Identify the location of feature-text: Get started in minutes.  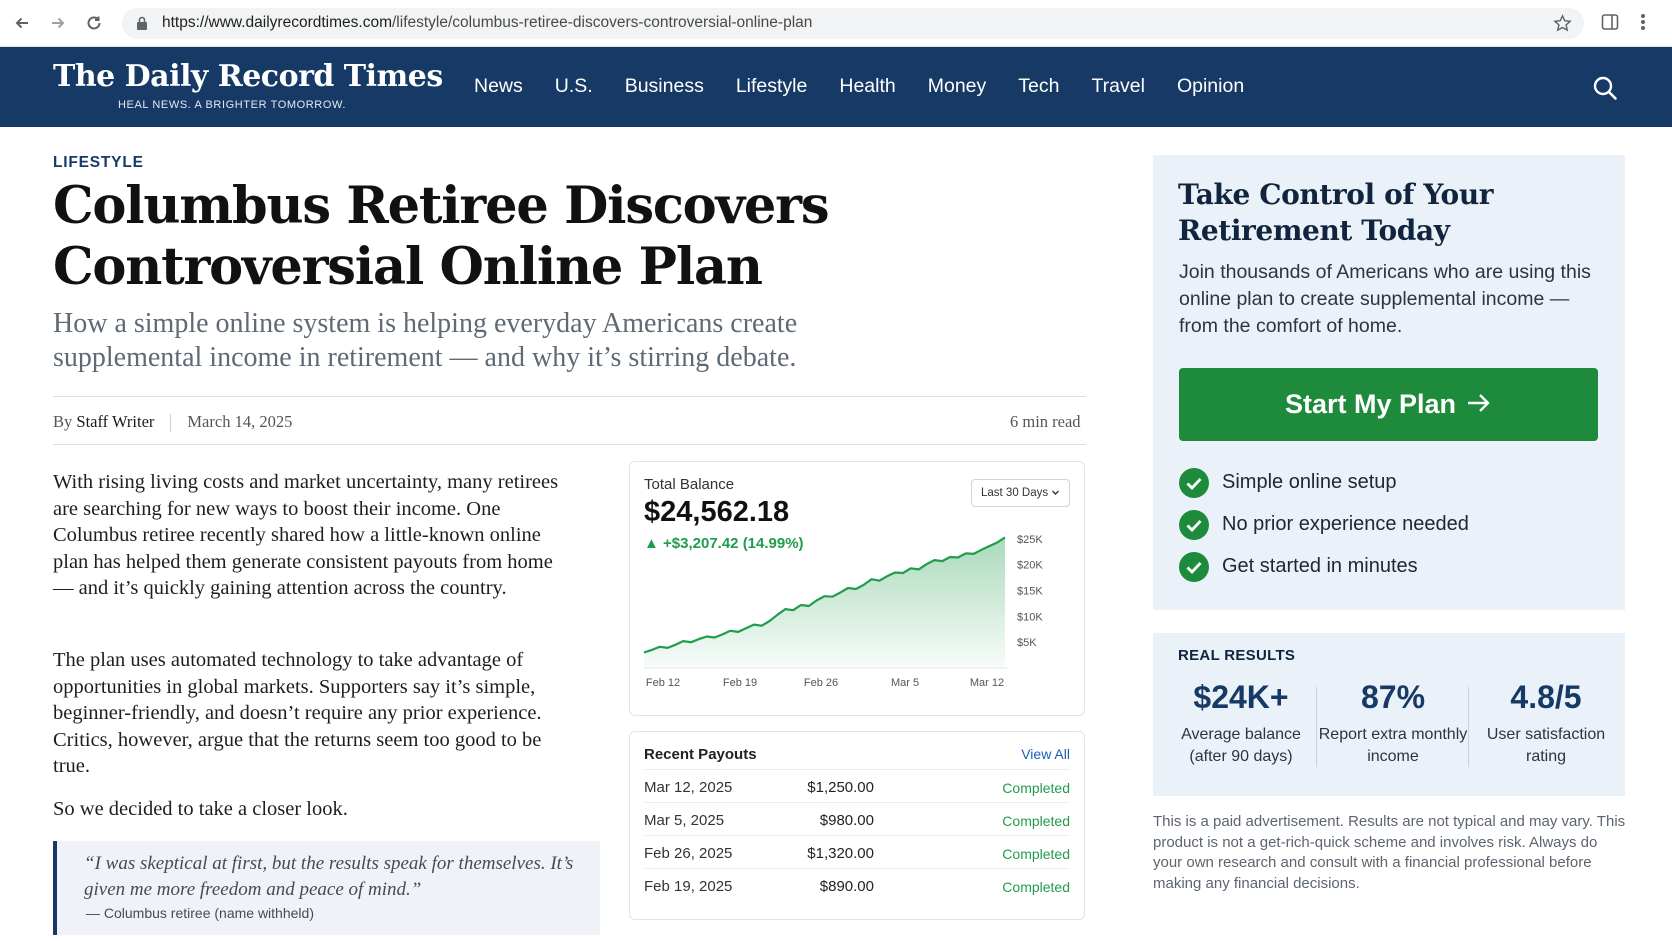
(1320, 566).